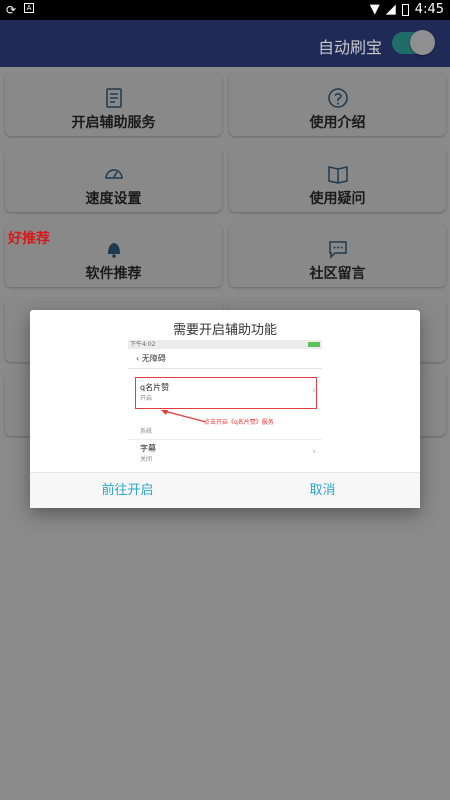 The image size is (450, 800). I want to click on auto-refresh-label: 自动刷宝, so click(349, 47).